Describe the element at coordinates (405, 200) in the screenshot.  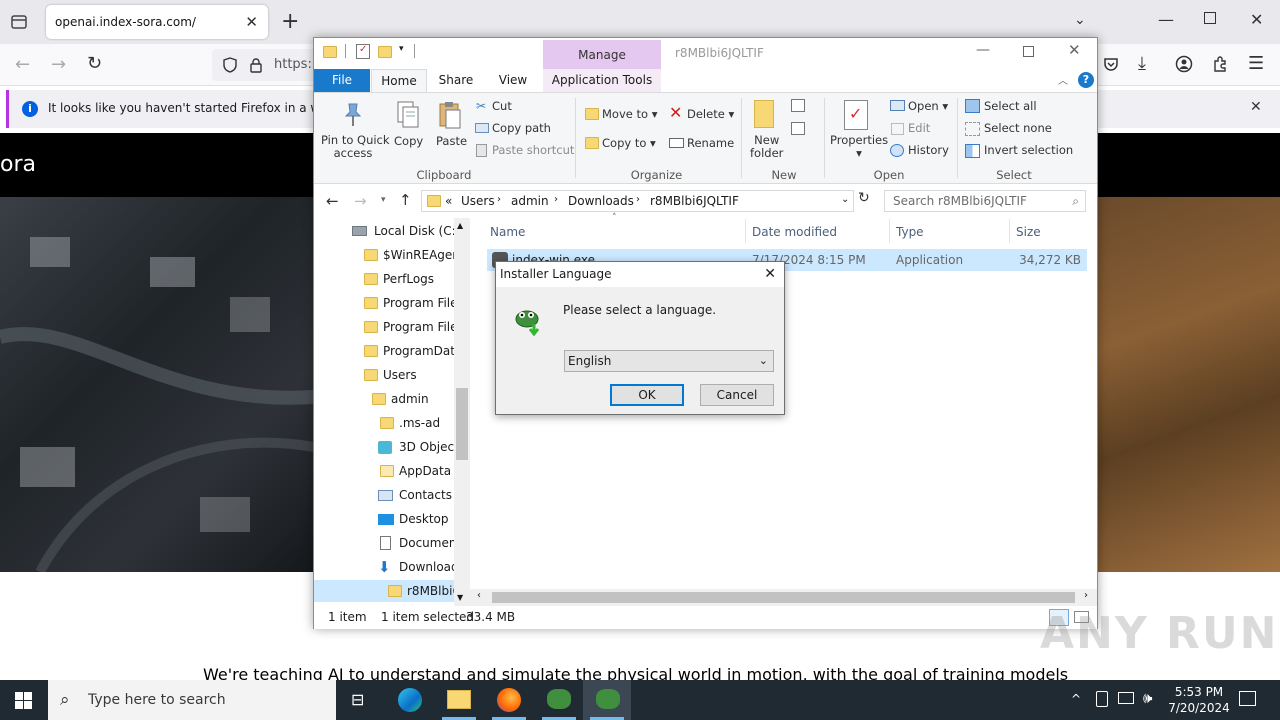
I see `up-icon: ↑` at that location.